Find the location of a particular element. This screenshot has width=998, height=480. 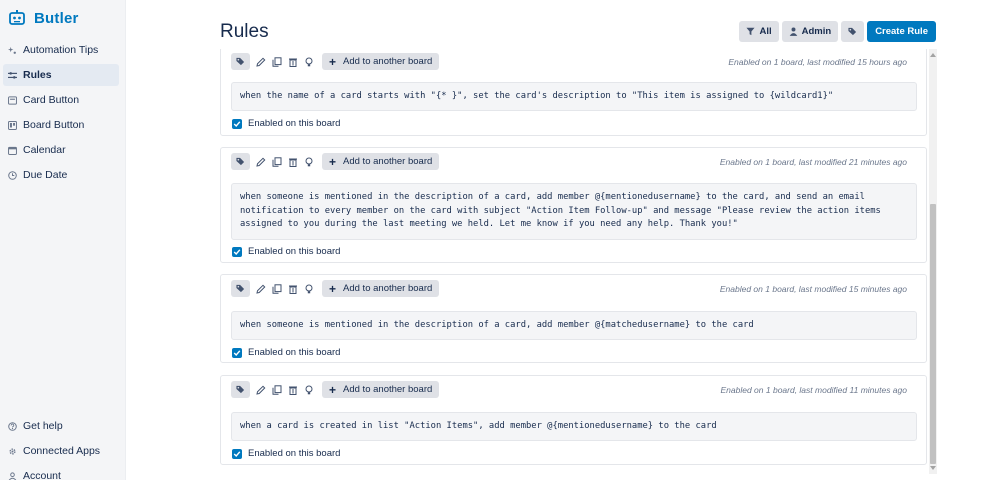

sidebar-item-automation-tips: Automation Tips is located at coordinates (61, 50).